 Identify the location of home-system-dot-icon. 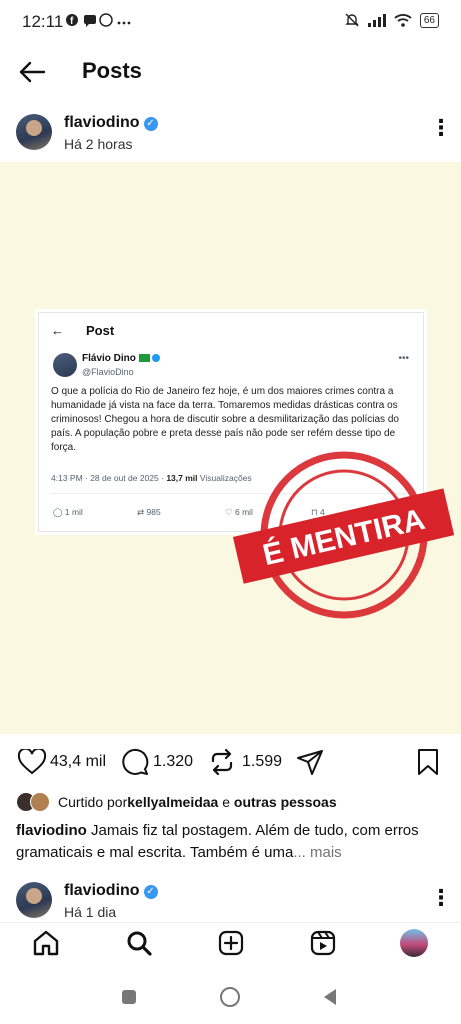
(238, 995).